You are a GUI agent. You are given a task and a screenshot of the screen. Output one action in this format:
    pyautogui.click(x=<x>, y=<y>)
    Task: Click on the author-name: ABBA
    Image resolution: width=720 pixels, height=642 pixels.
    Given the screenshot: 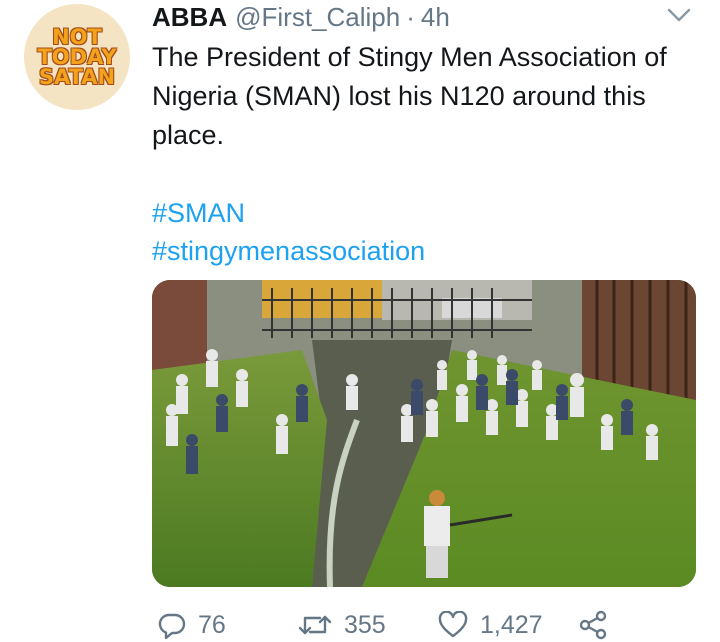 What is the action you would take?
    pyautogui.click(x=189, y=17)
    